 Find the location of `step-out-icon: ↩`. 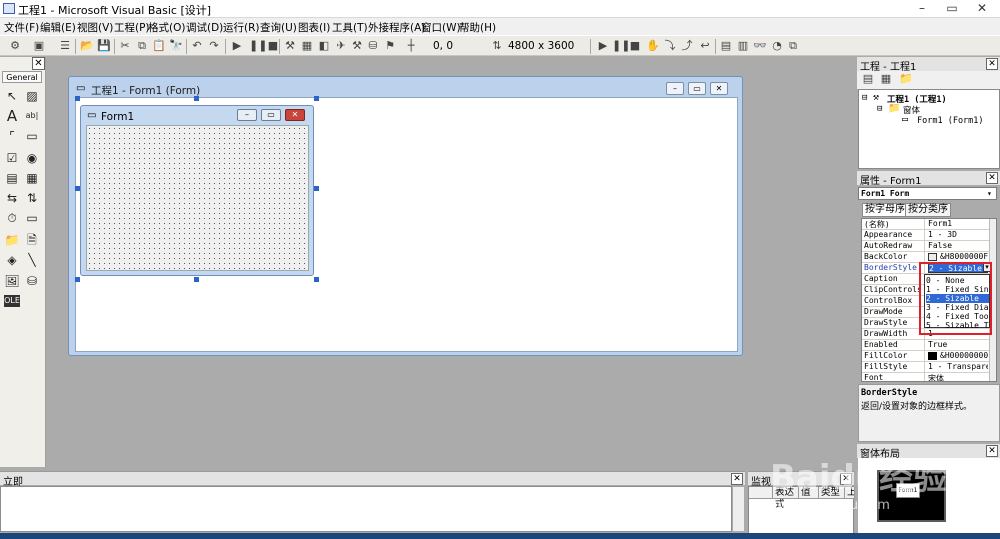

step-out-icon: ↩ is located at coordinates (705, 46).